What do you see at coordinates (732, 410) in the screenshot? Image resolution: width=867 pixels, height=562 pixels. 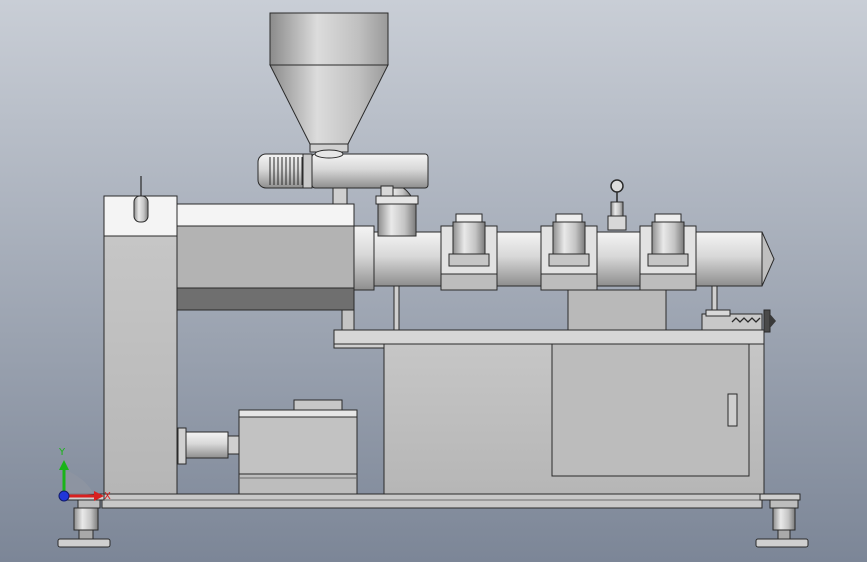 I see `door-handle` at bounding box center [732, 410].